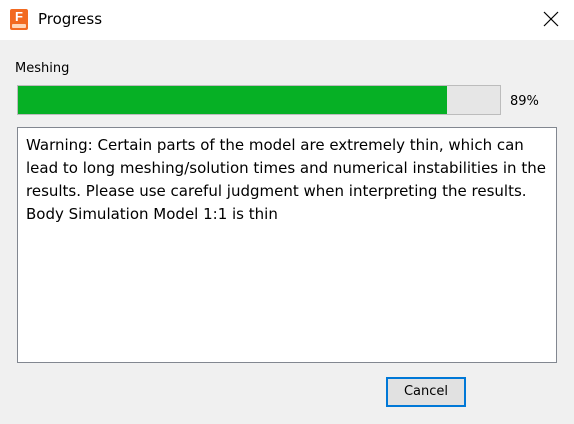  Describe the element at coordinates (287, 20) in the screenshot. I see `title-bar: F Progress` at that location.